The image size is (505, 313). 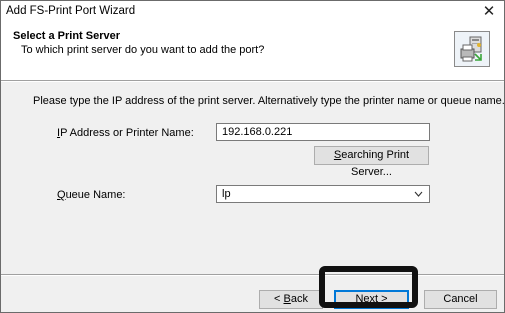 I want to click on queue-name-combobox: lp, so click(x=323, y=194).